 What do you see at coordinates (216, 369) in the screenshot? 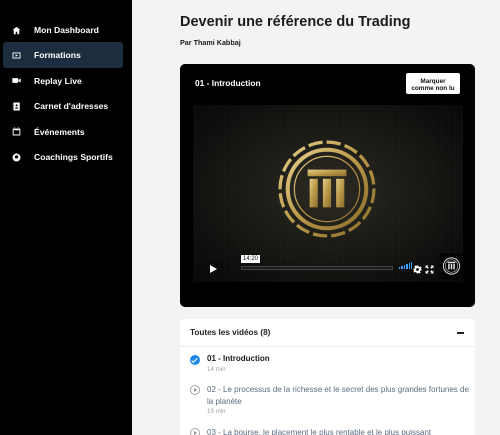
I see `playlist-item-duration: 14 min` at bounding box center [216, 369].